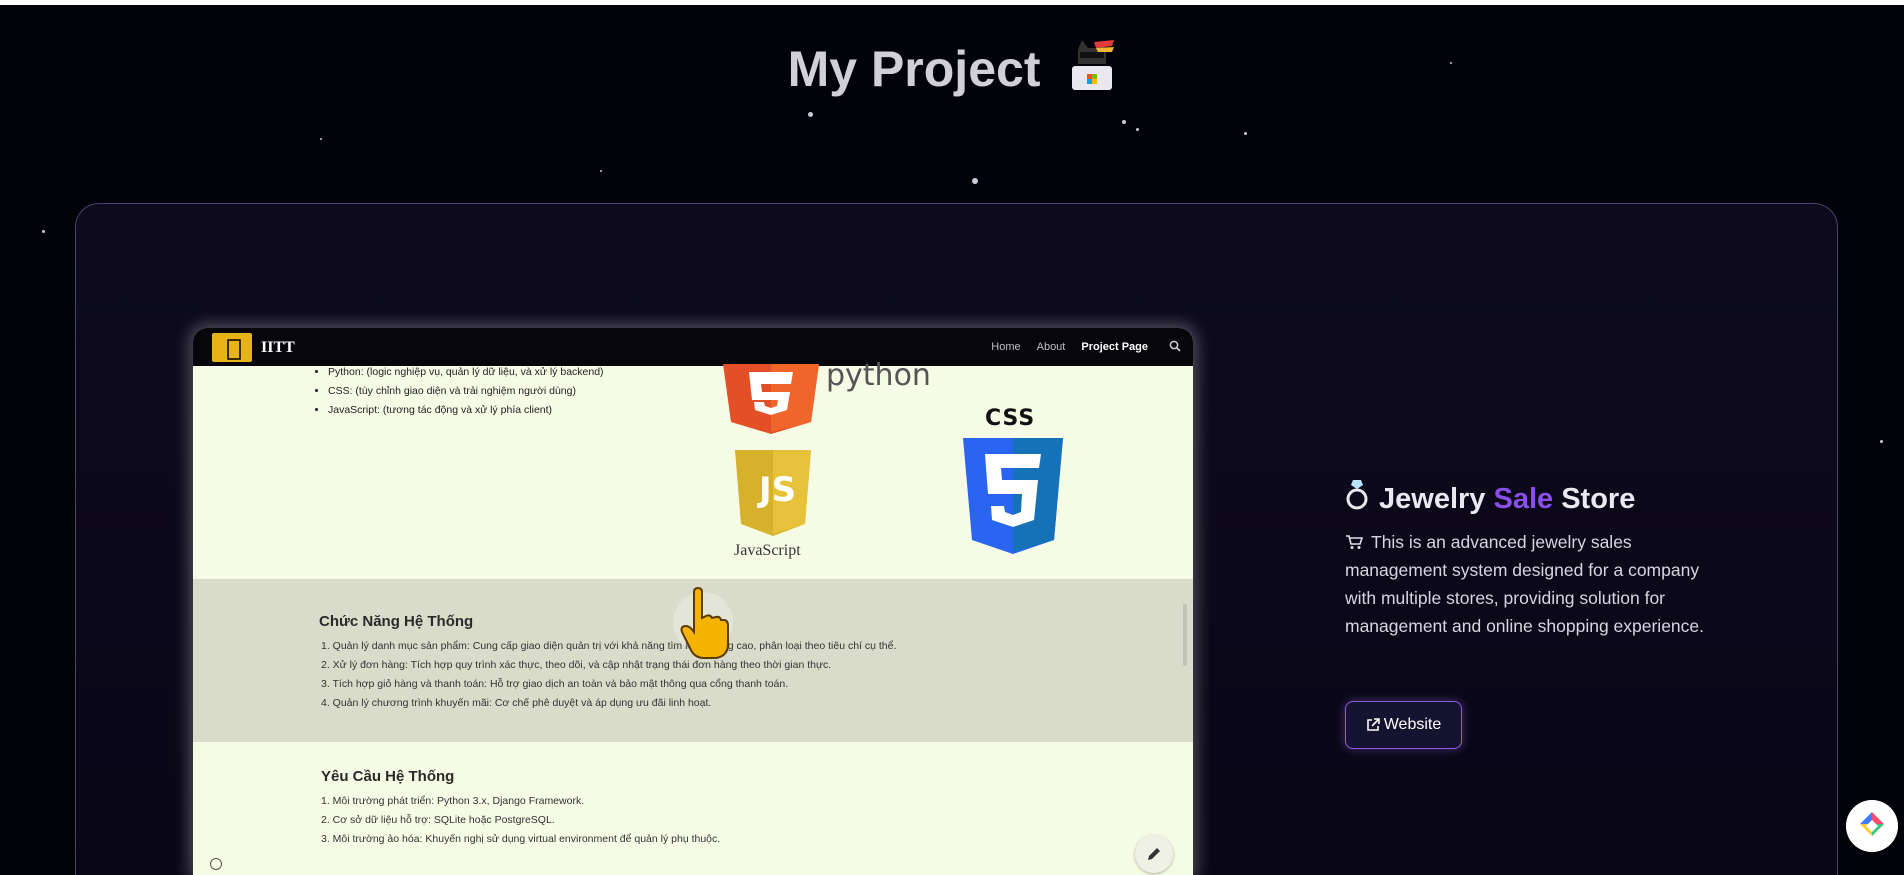  Describe the element at coordinates (703, 622) in the screenshot. I see `pointing-hand-cursor-icon` at that location.